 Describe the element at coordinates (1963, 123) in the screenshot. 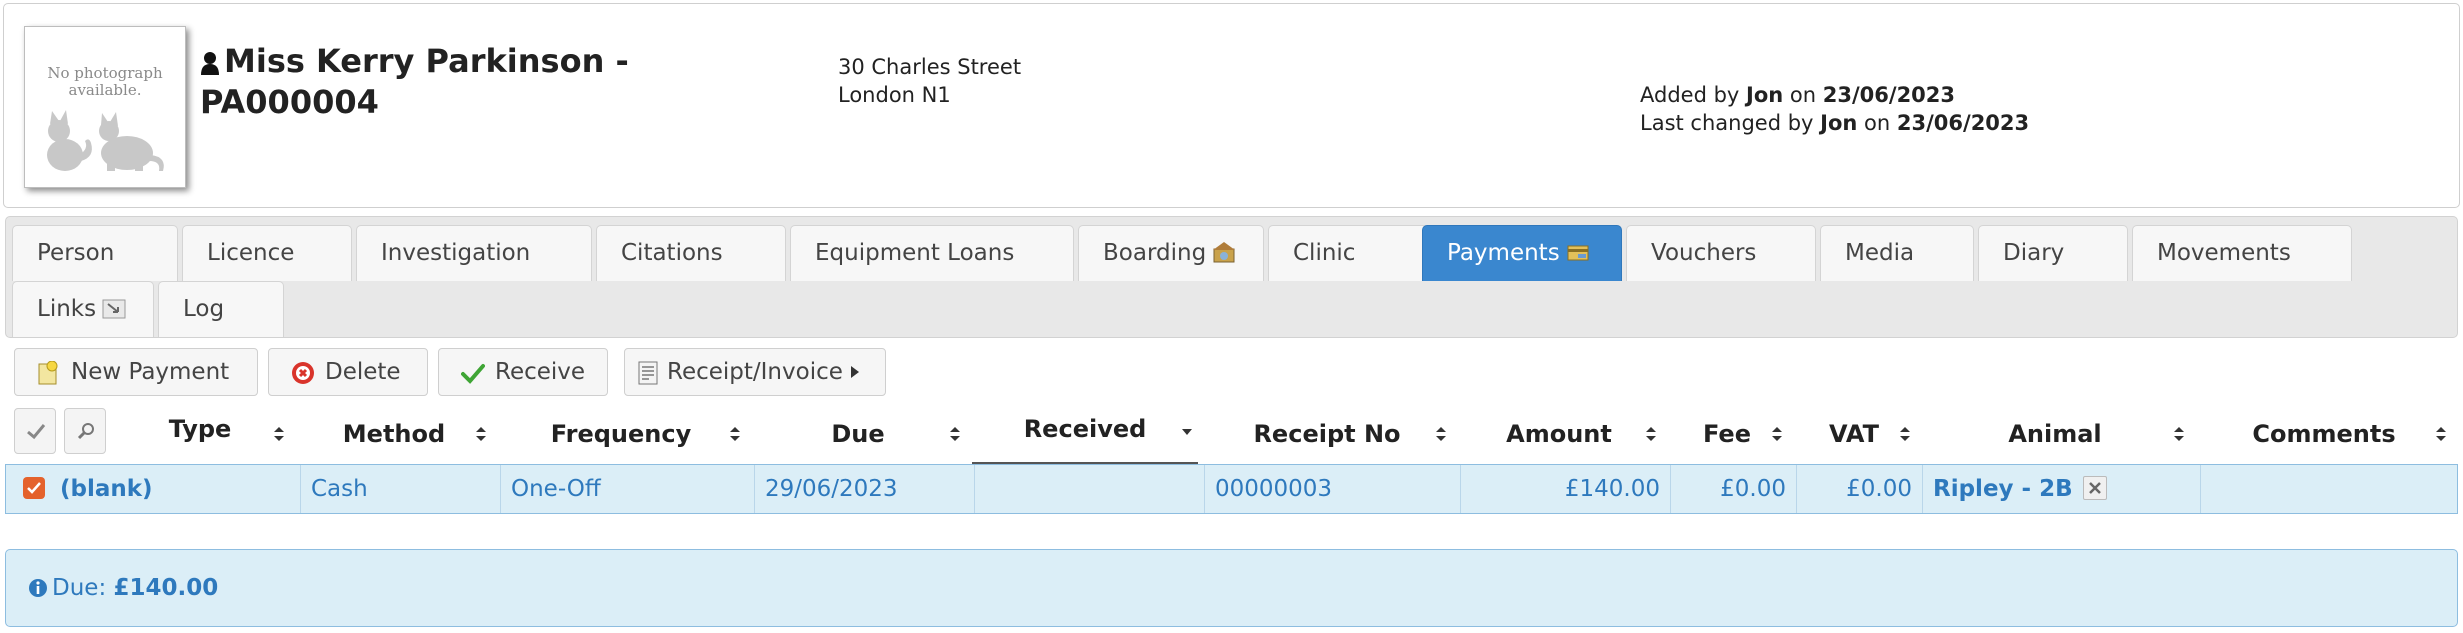

I see `changed-date: 23/06/2023` at that location.